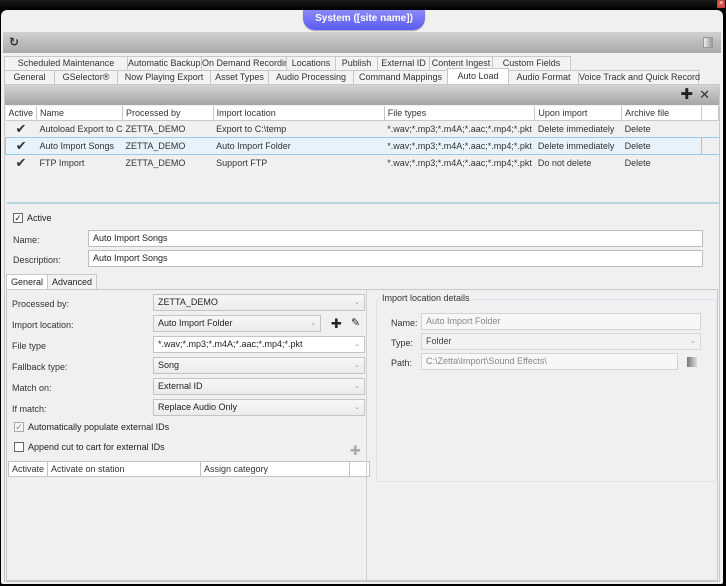 Image resolution: width=726 pixels, height=586 pixels. Describe the element at coordinates (259, 344) in the screenshot. I see `file-type-select: *.wav;*.mp3;*.m4A;*.aac;*.mp4;*.pkt ⌄` at that location.